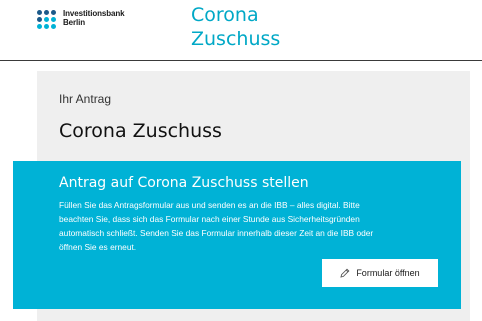 The width and height of the screenshot is (482, 321). I want to click on open-form-button: Formular öffnen, so click(380, 273).